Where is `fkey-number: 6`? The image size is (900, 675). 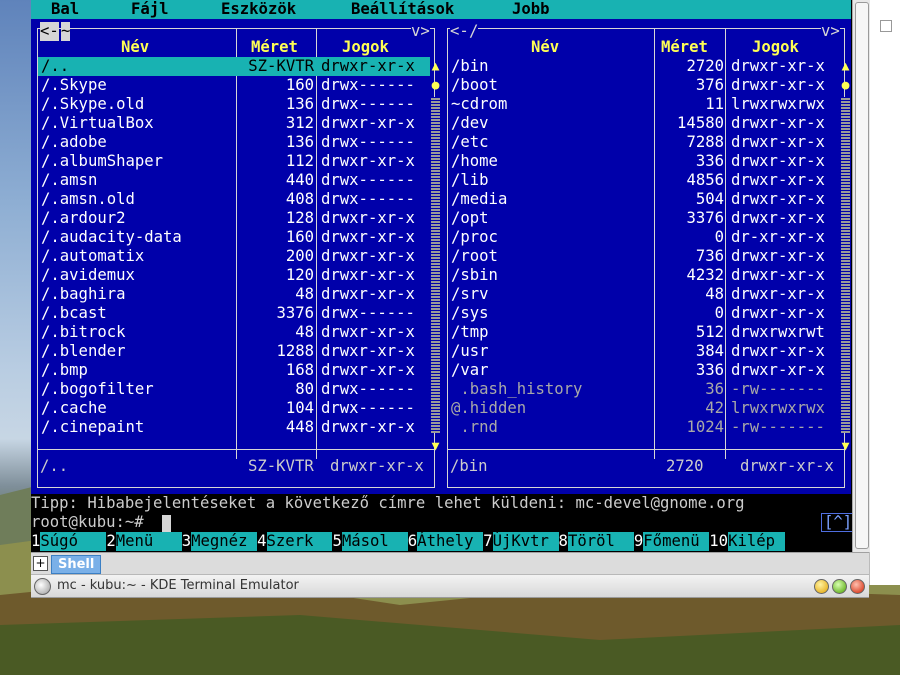 fkey-number: 6 is located at coordinates (412, 541).